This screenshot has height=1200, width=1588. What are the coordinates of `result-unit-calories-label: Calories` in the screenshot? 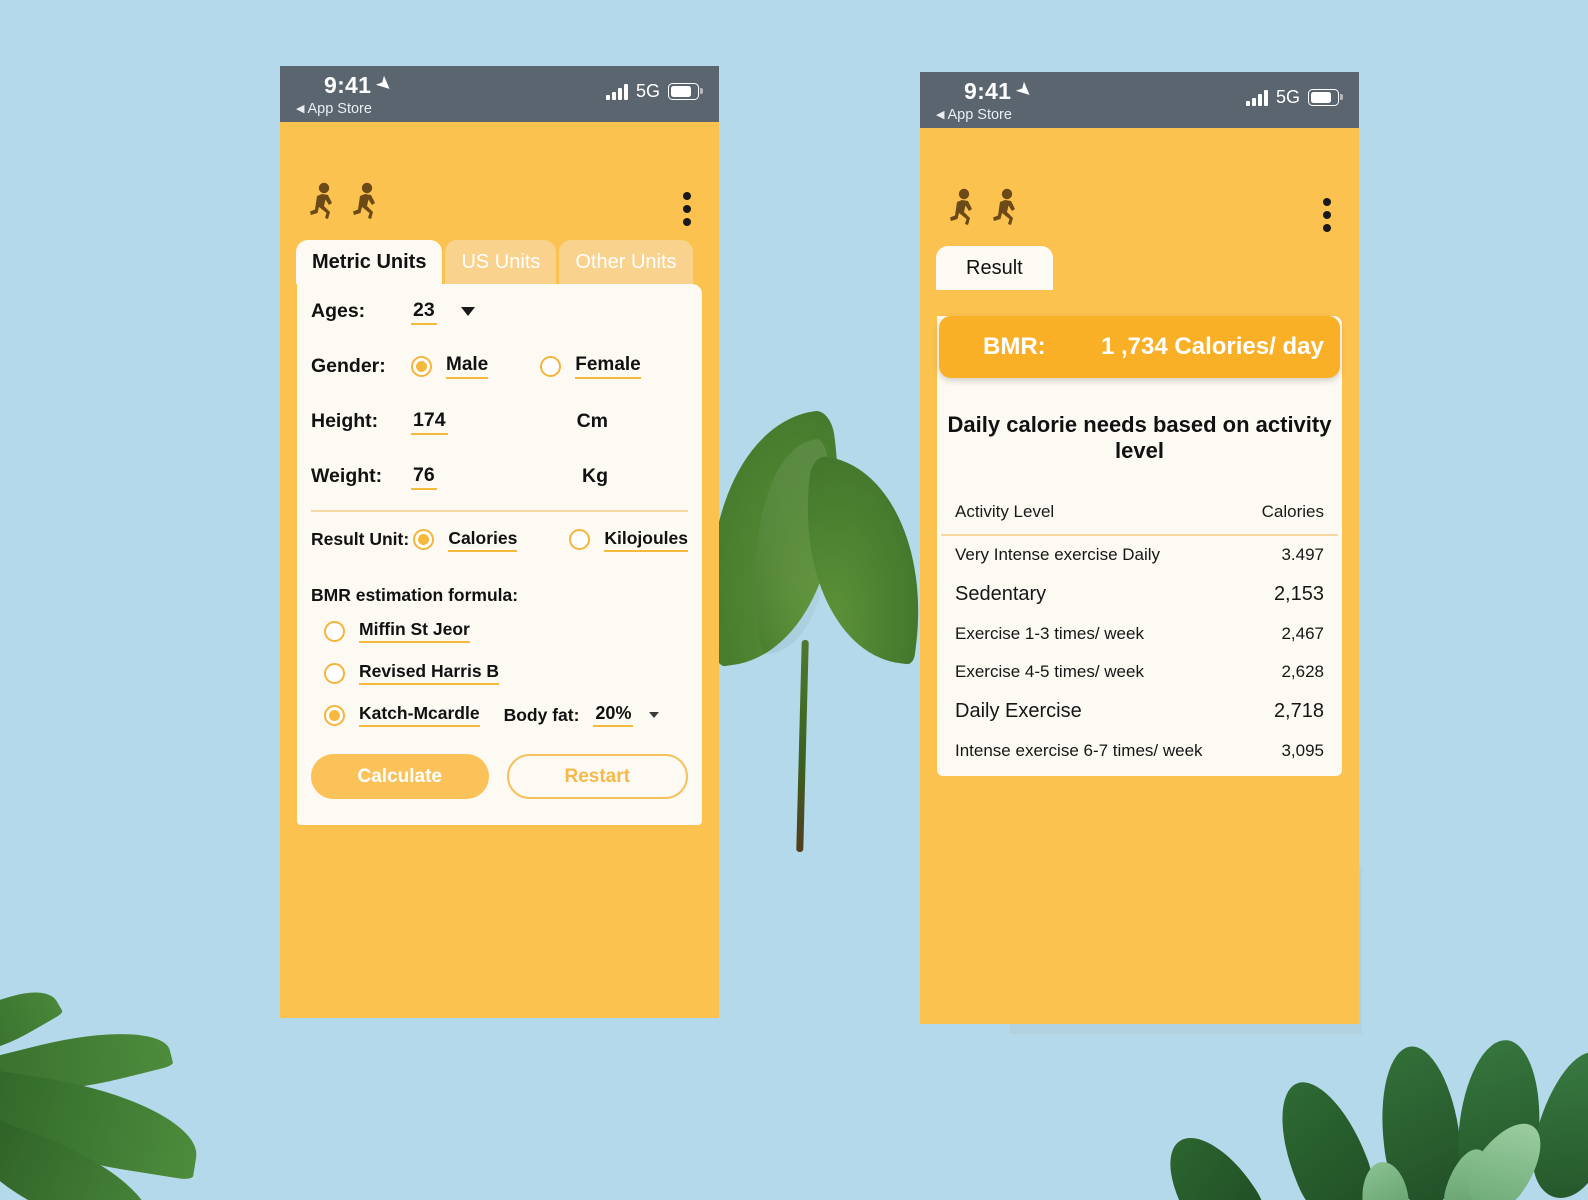 It's located at (483, 540).